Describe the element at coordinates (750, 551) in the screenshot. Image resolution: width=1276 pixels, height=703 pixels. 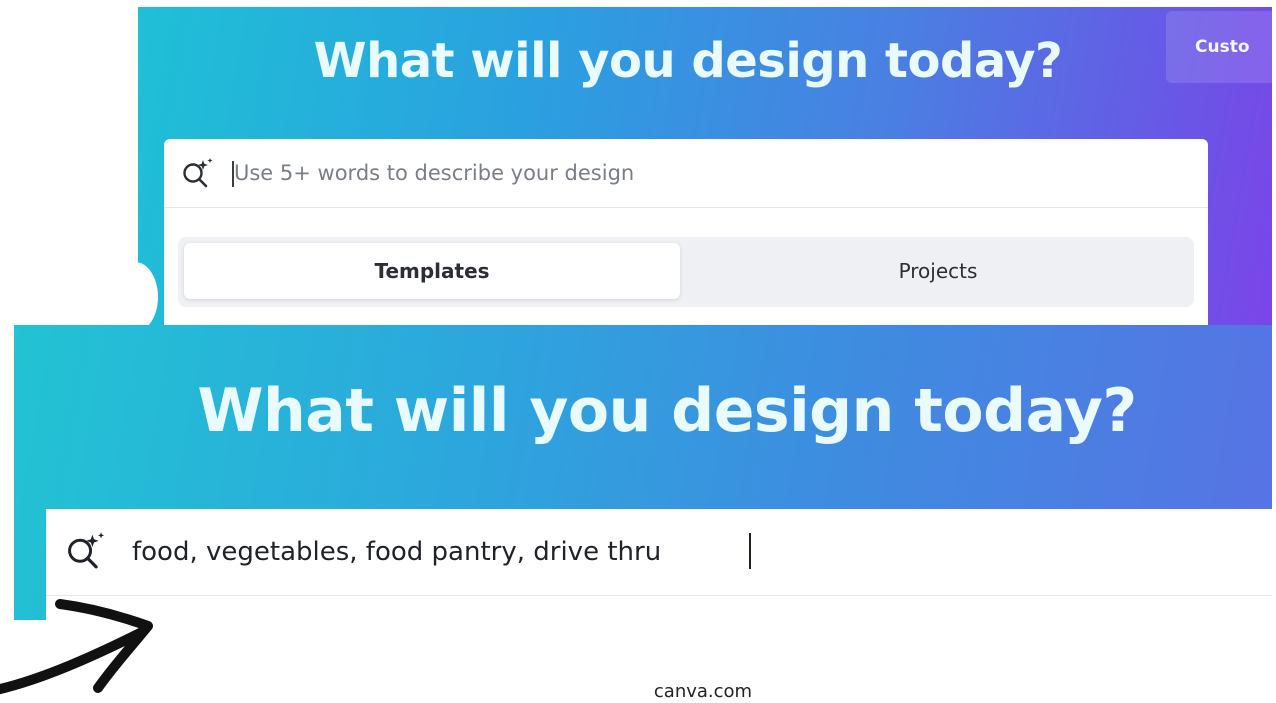
I see `text-cursor` at that location.